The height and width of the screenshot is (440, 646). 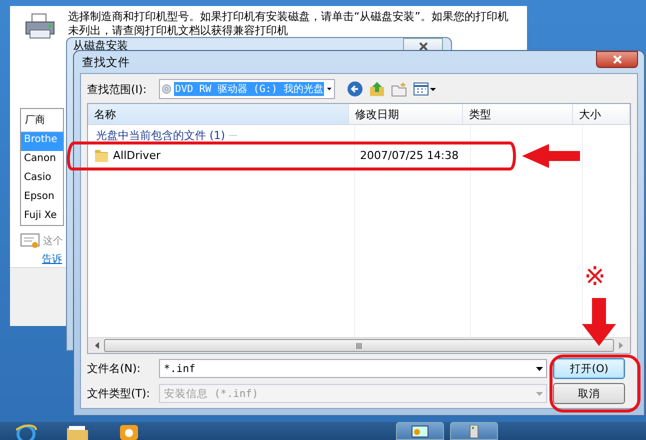 What do you see at coordinates (27, 432) in the screenshot?
I see `browser-icon` at bounding box center [27, 432].